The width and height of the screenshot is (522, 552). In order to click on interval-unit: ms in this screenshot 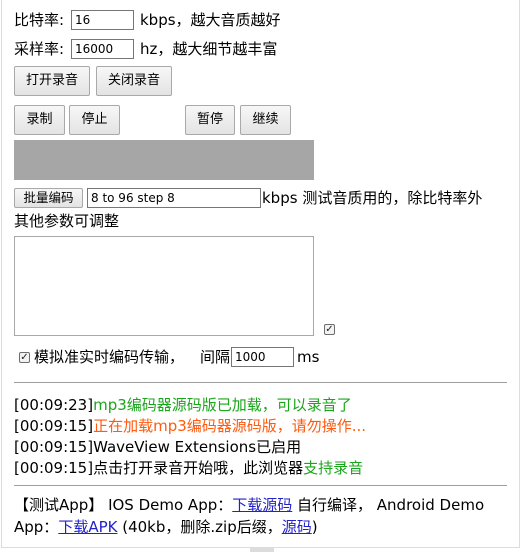, I will do `click(308, 357)`.